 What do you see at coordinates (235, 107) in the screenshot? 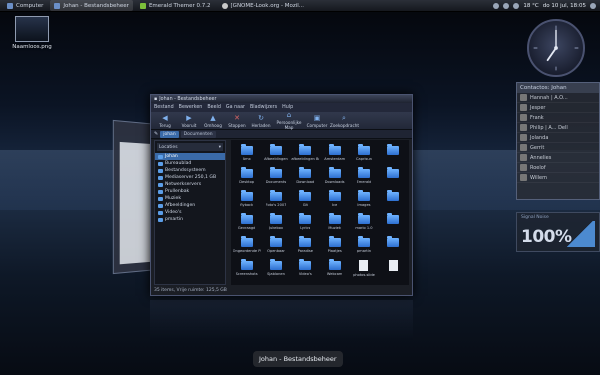
I see `menu-ga-naar: Ga naar` at bounding box center [235, 107].